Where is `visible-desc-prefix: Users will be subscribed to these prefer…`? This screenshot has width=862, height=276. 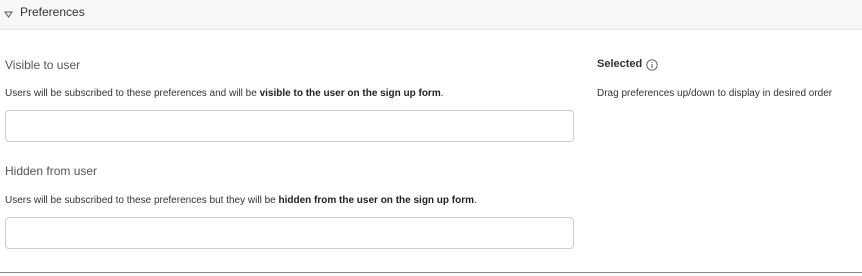 visible-desc-prefix: Users will be subscribed to these prefer… is located at coordinates (132, 93).